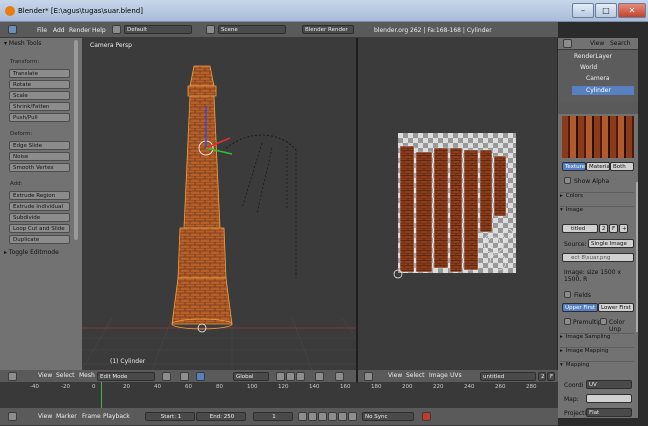 The height and width of the screenshot is (426, 648). I want to click on translate-button: Translate, so click(39, 73).